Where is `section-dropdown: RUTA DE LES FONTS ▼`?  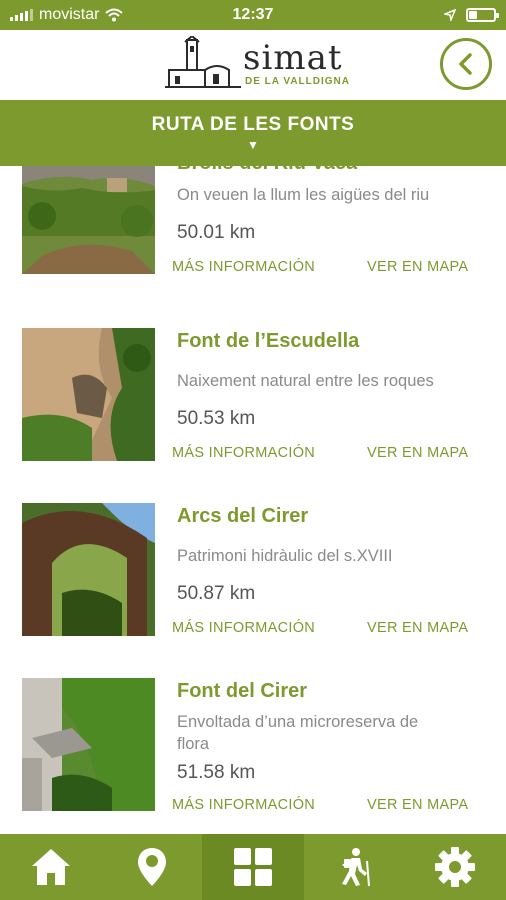
section-dropdown: RUTA DE LES FONTS ▼ is located at coordinates (253, 133).